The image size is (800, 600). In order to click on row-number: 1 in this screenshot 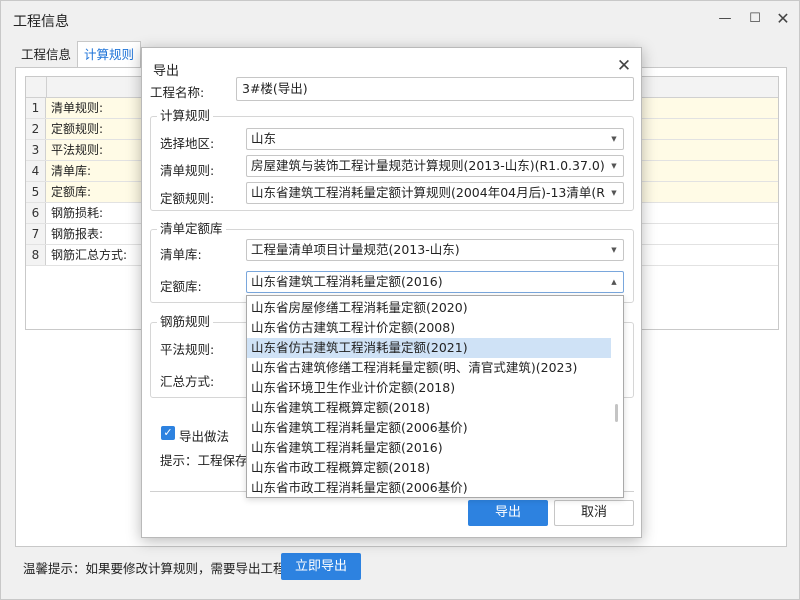, I will do `click(36, 108)`.